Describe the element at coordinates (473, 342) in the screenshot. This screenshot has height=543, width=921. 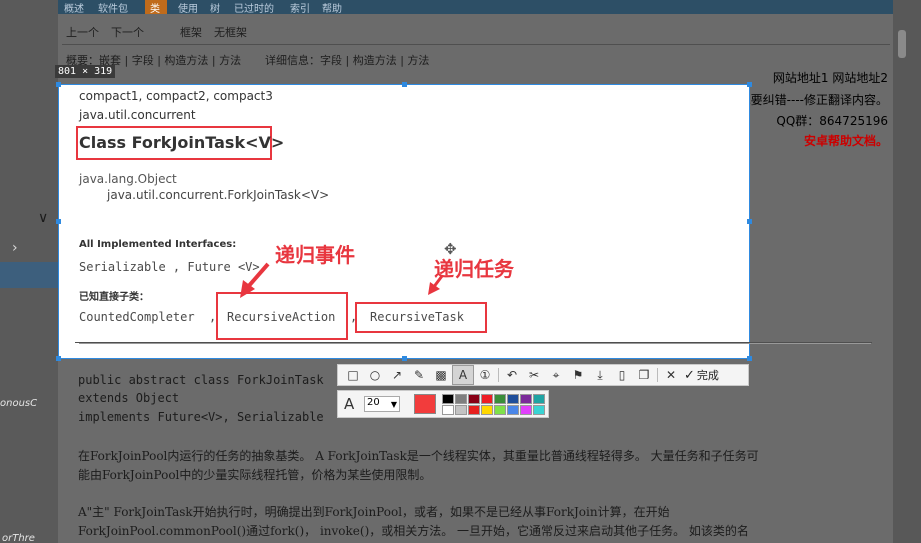
I see `dim-divider` at that location.